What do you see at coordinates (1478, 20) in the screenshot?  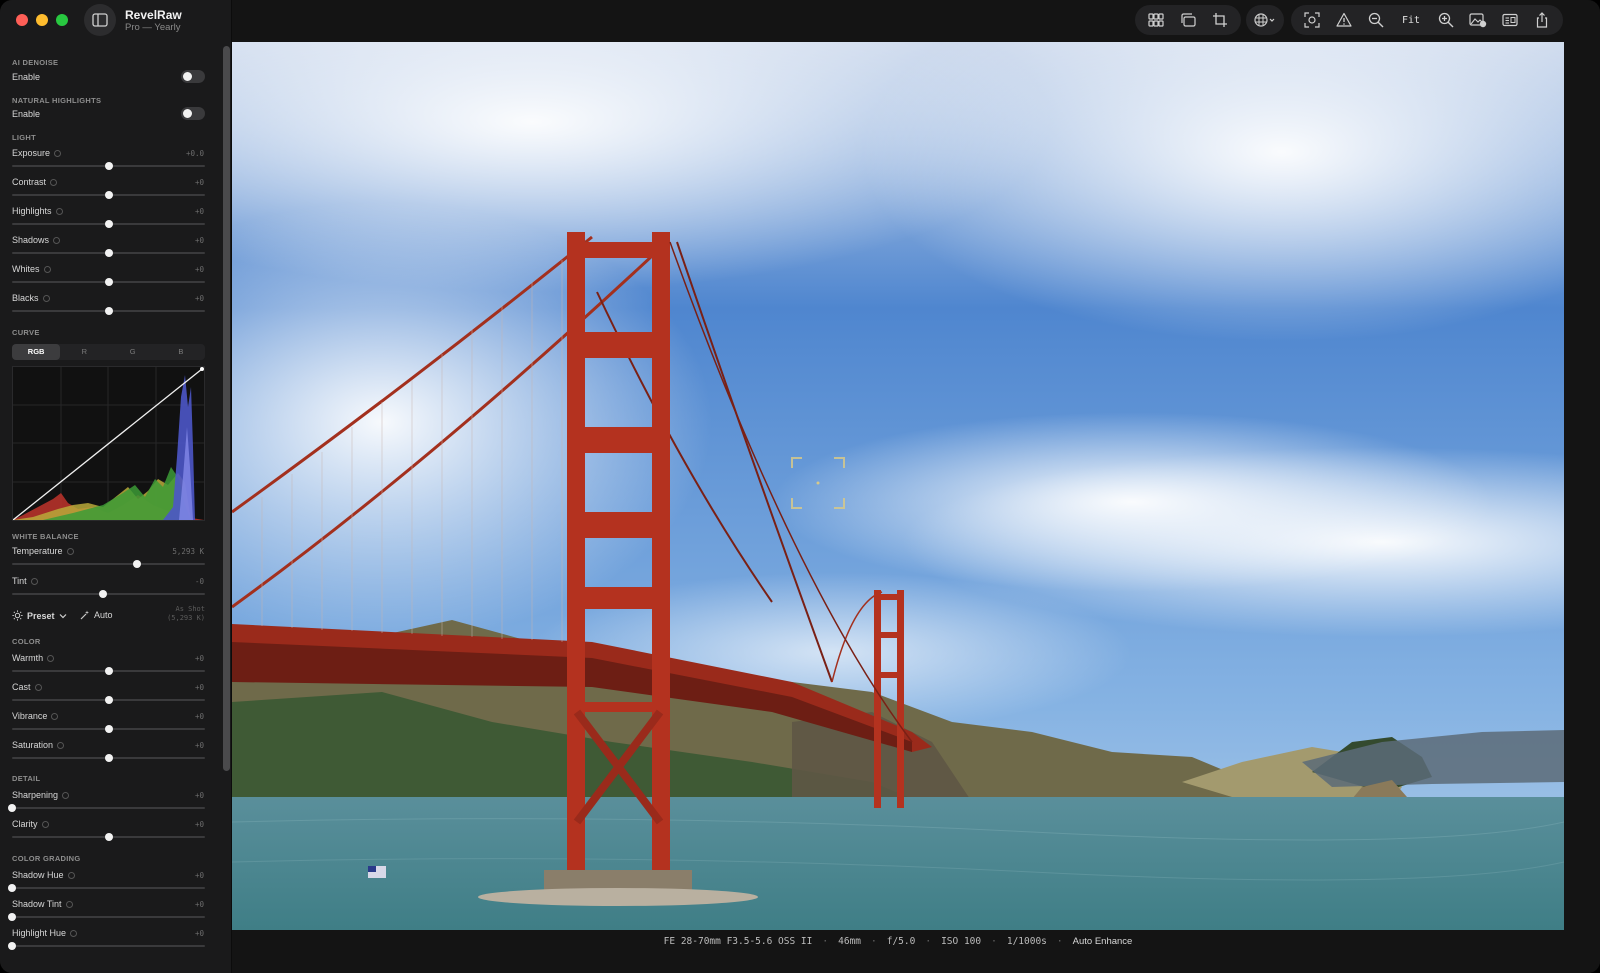 I see `photo-badge-button` at bounding box center [1478, 20].